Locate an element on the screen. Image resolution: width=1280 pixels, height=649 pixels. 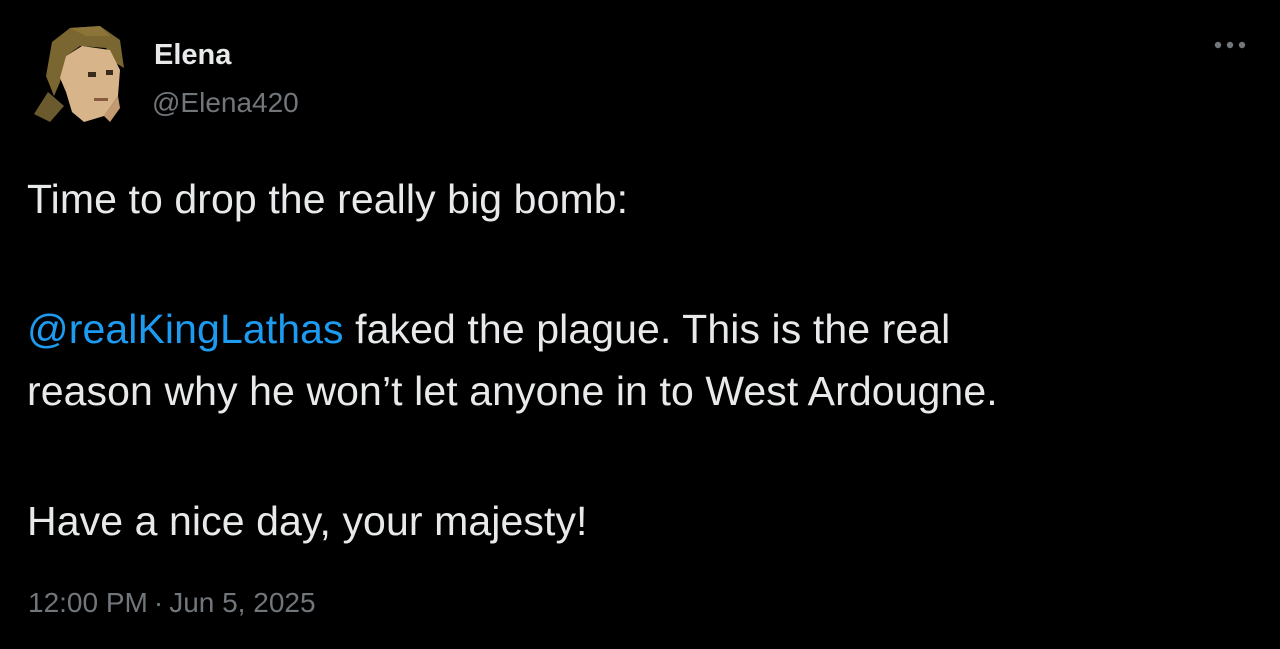
tweet-time: 12:00 PM is located at coordinates (88, 602).